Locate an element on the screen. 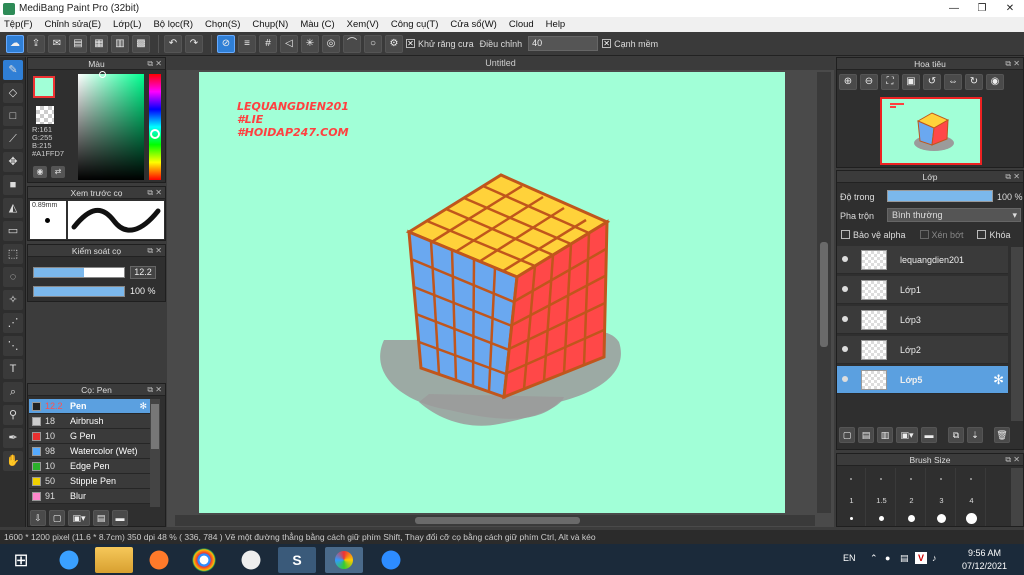  move-tool-icon: ✥ is located at coordinates (13, 162).